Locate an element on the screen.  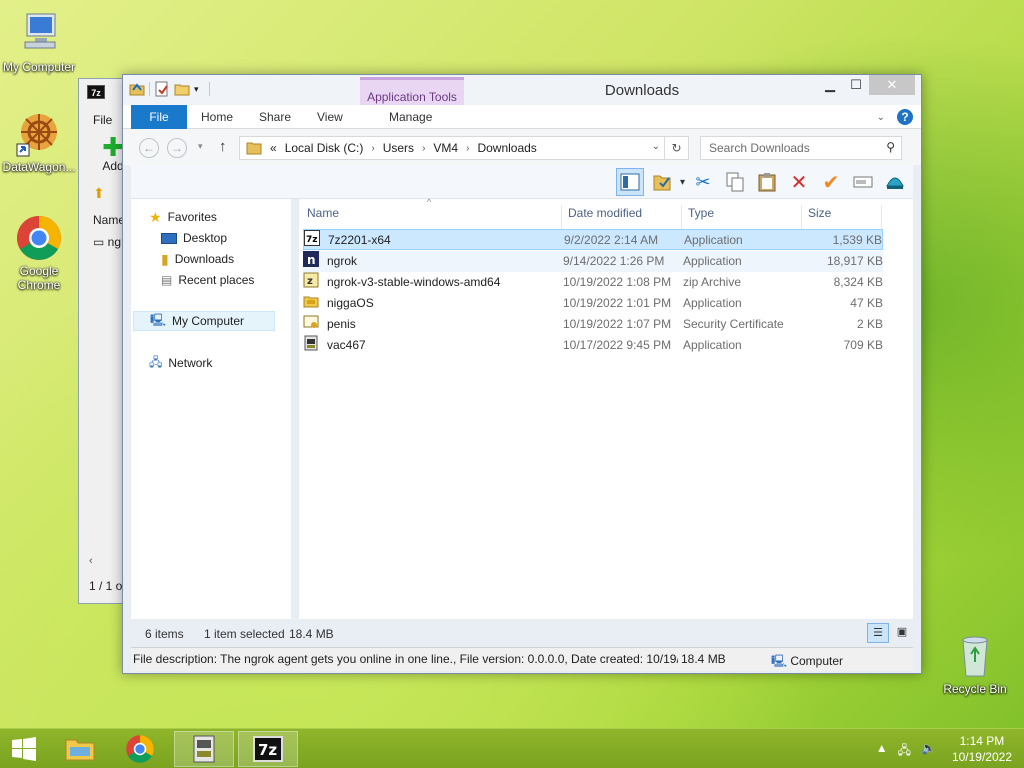
svg-text: z is located at coordinates (310, 281).